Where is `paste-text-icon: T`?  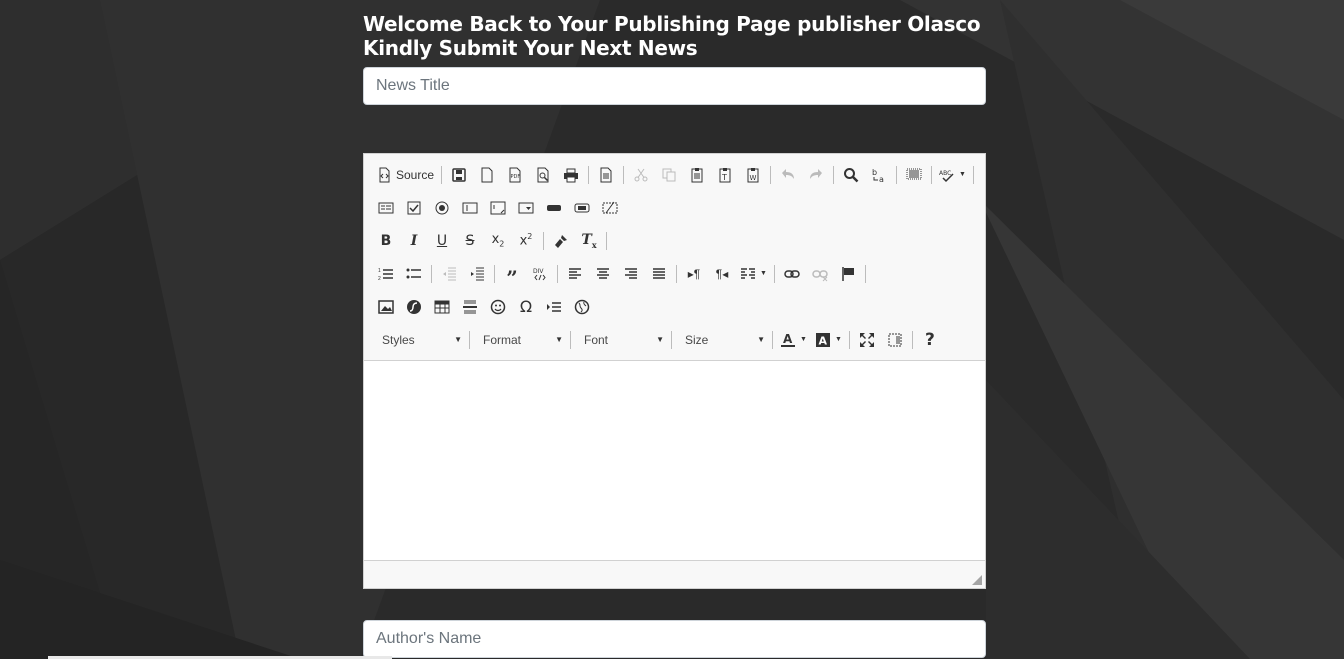 paste-text-icon: T is located at coordinates (725, 174).